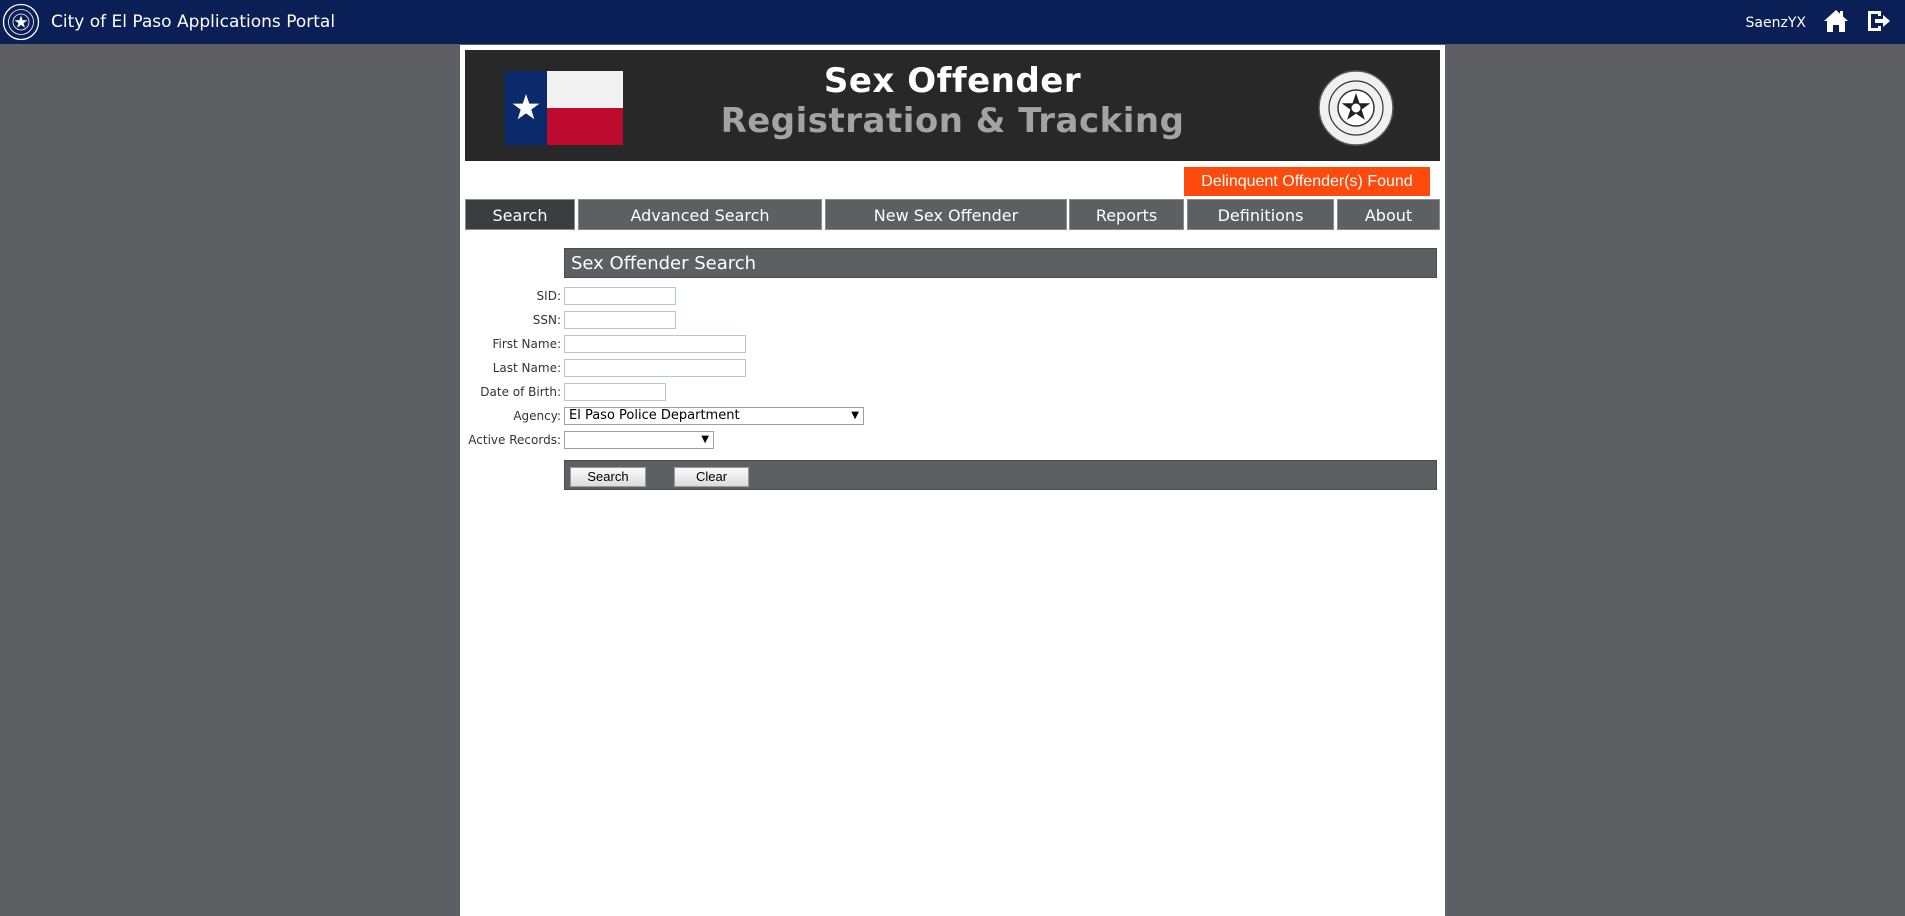 This screenshot has width=1905, height=916. What do you see at coordinates (1879, 21) in the screenshot?
I see `logout-icon` at bounding box center [1879, 21].